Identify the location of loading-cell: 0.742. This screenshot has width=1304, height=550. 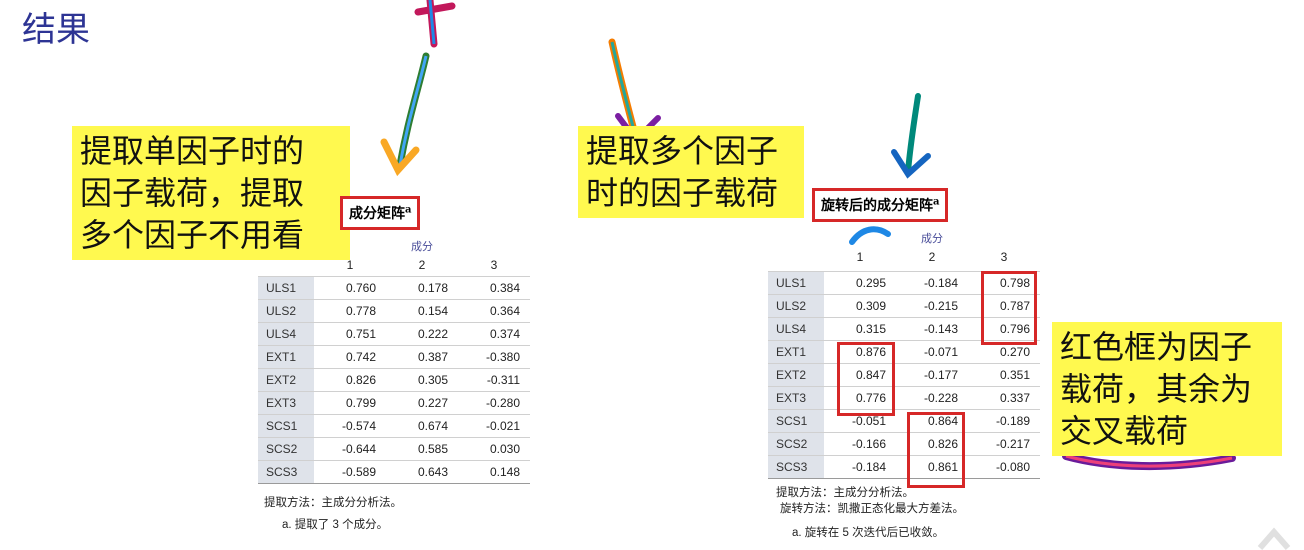
(350, 357).